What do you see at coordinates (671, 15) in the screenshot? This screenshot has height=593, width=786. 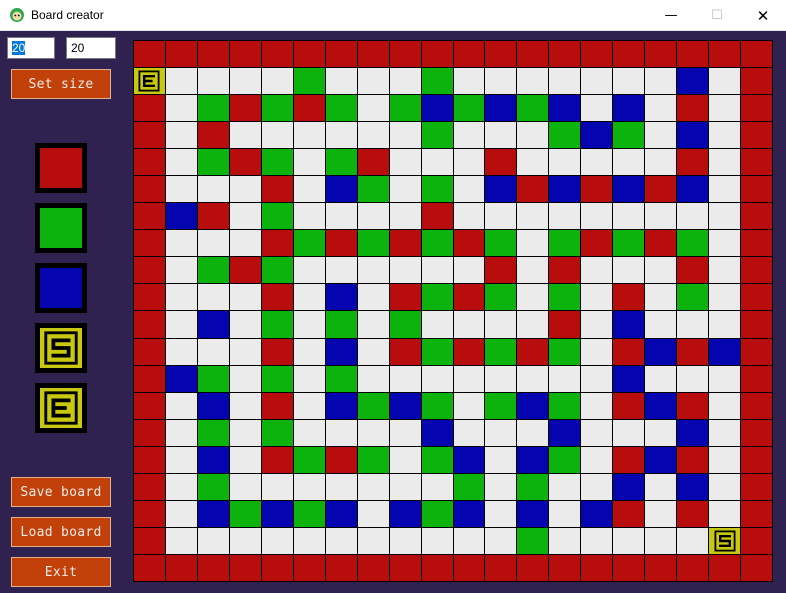 I see `minimize-button: —` at bounding box center [671, 15].